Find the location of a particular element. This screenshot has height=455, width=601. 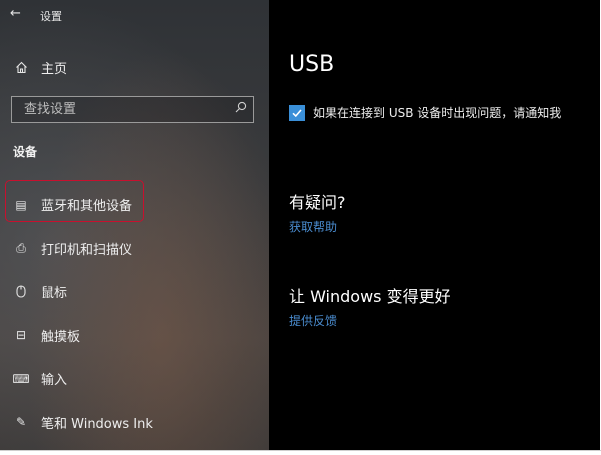

sidebar-item-home: 主页 is located at coordinates (134, 67).